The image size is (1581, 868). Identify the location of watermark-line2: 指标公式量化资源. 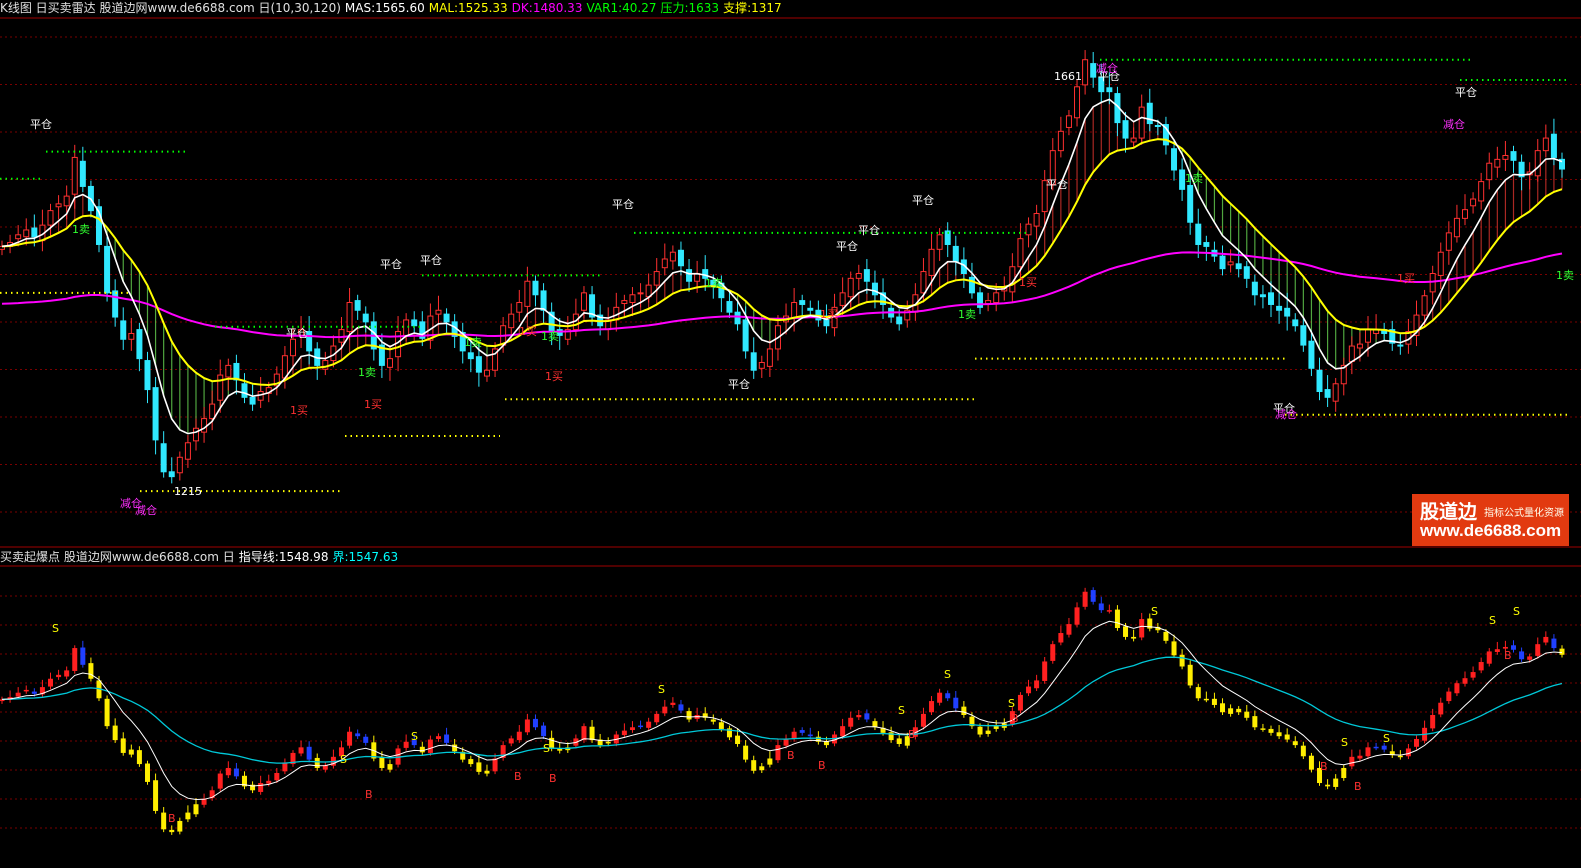
(1524, 513).